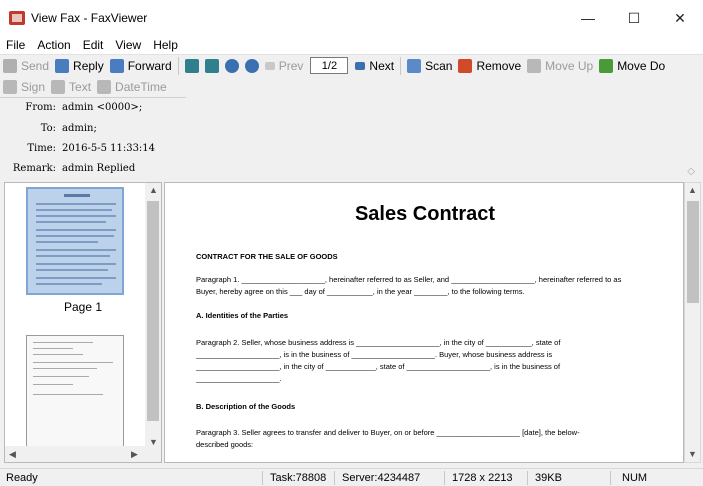 Image resolution: width=703 pixels, height=486 pixels. What do you see at coordinates (269, 65) in the screenshot?
I see `prev-icon` at bounding box center [269, 65].